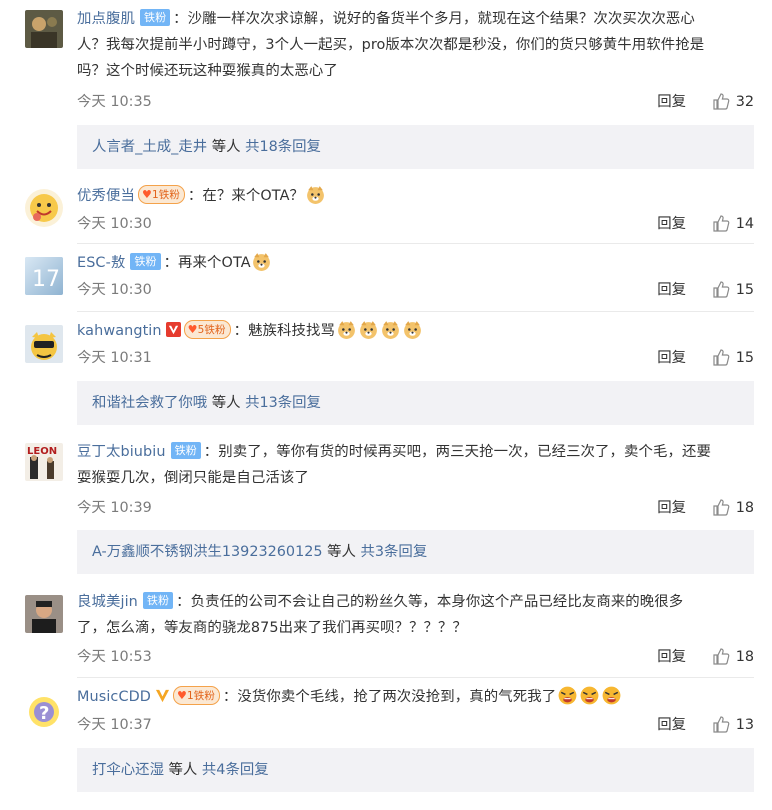 The height and width of the screenshot is (810, 772). Describe the element at coordinates (114, 697) in the screenshot. I see `username-link: MusicCDD` at that location.